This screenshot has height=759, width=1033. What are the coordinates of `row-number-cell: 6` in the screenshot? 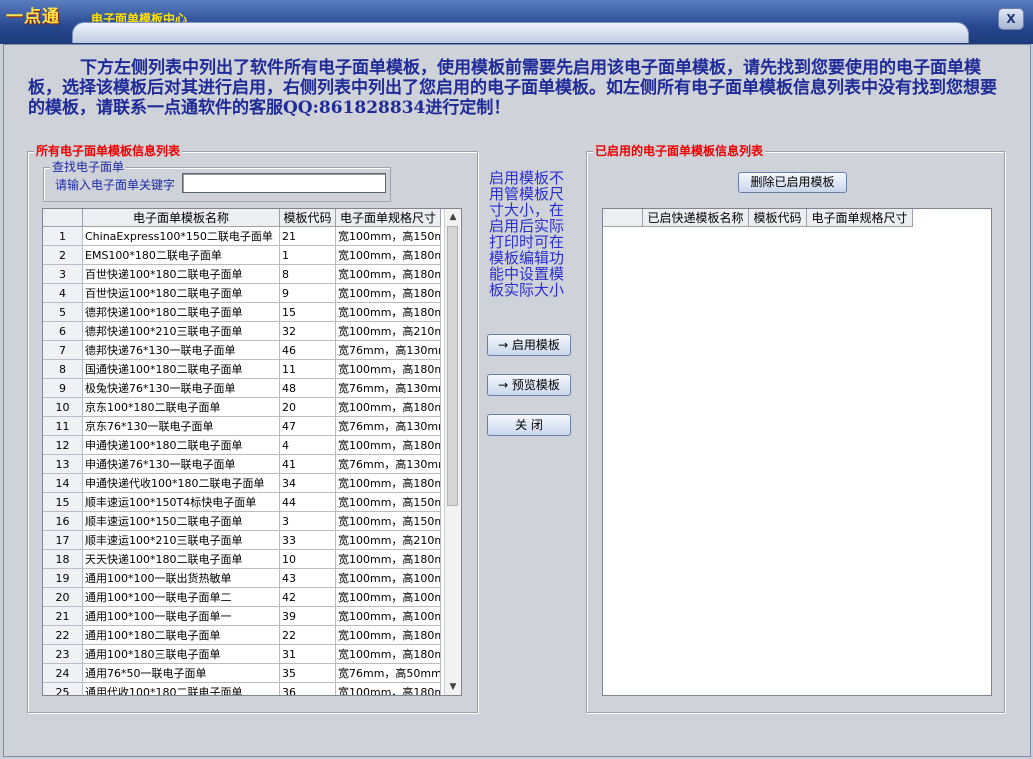 It's located at (63, 331).